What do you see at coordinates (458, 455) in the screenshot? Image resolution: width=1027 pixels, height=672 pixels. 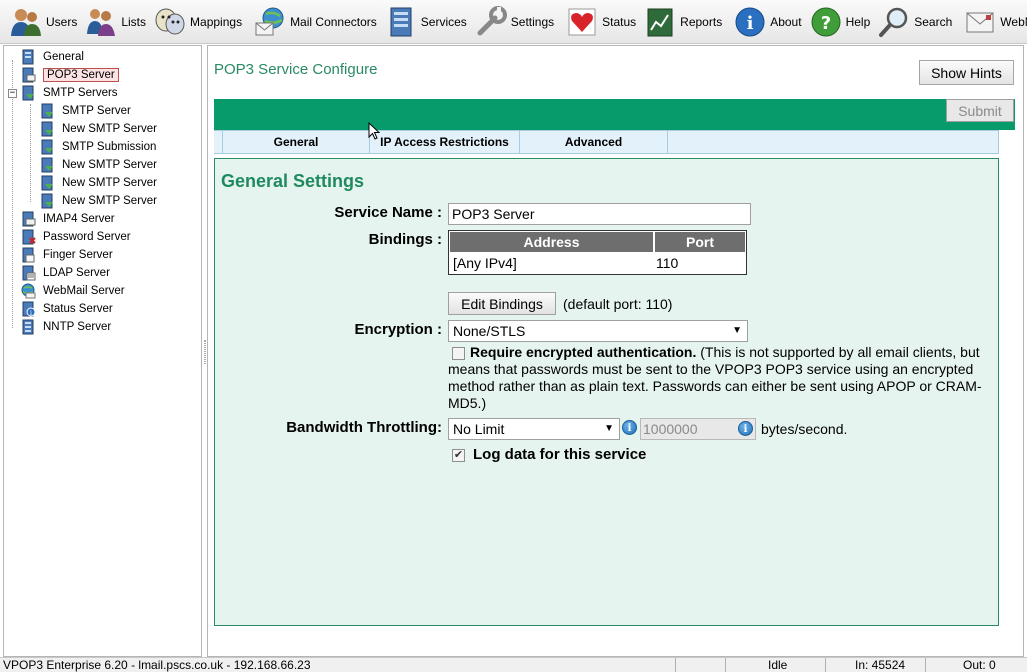 I see `log-data-checkbox: ✔` at bounding box center [458, 455].